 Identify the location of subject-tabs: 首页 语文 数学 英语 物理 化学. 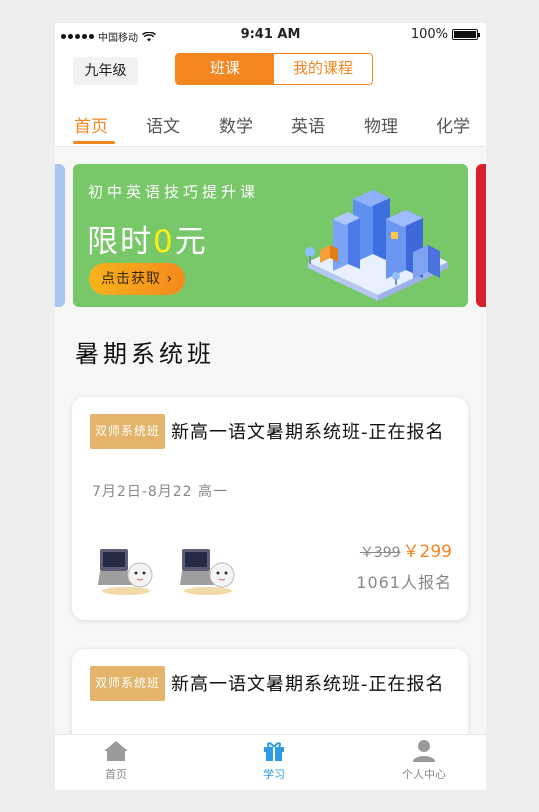
(270, 127).